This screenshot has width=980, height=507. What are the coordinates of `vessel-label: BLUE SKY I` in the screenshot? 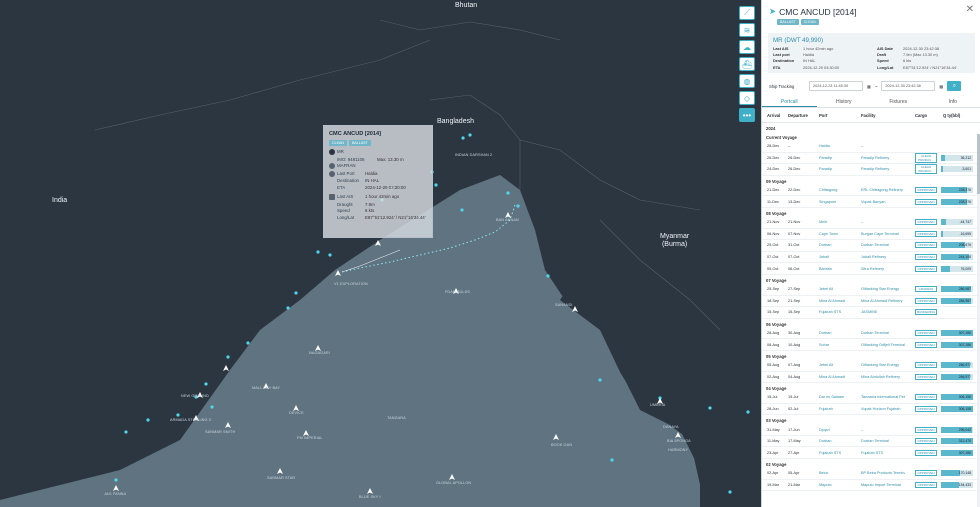 It's located at (370, 497).